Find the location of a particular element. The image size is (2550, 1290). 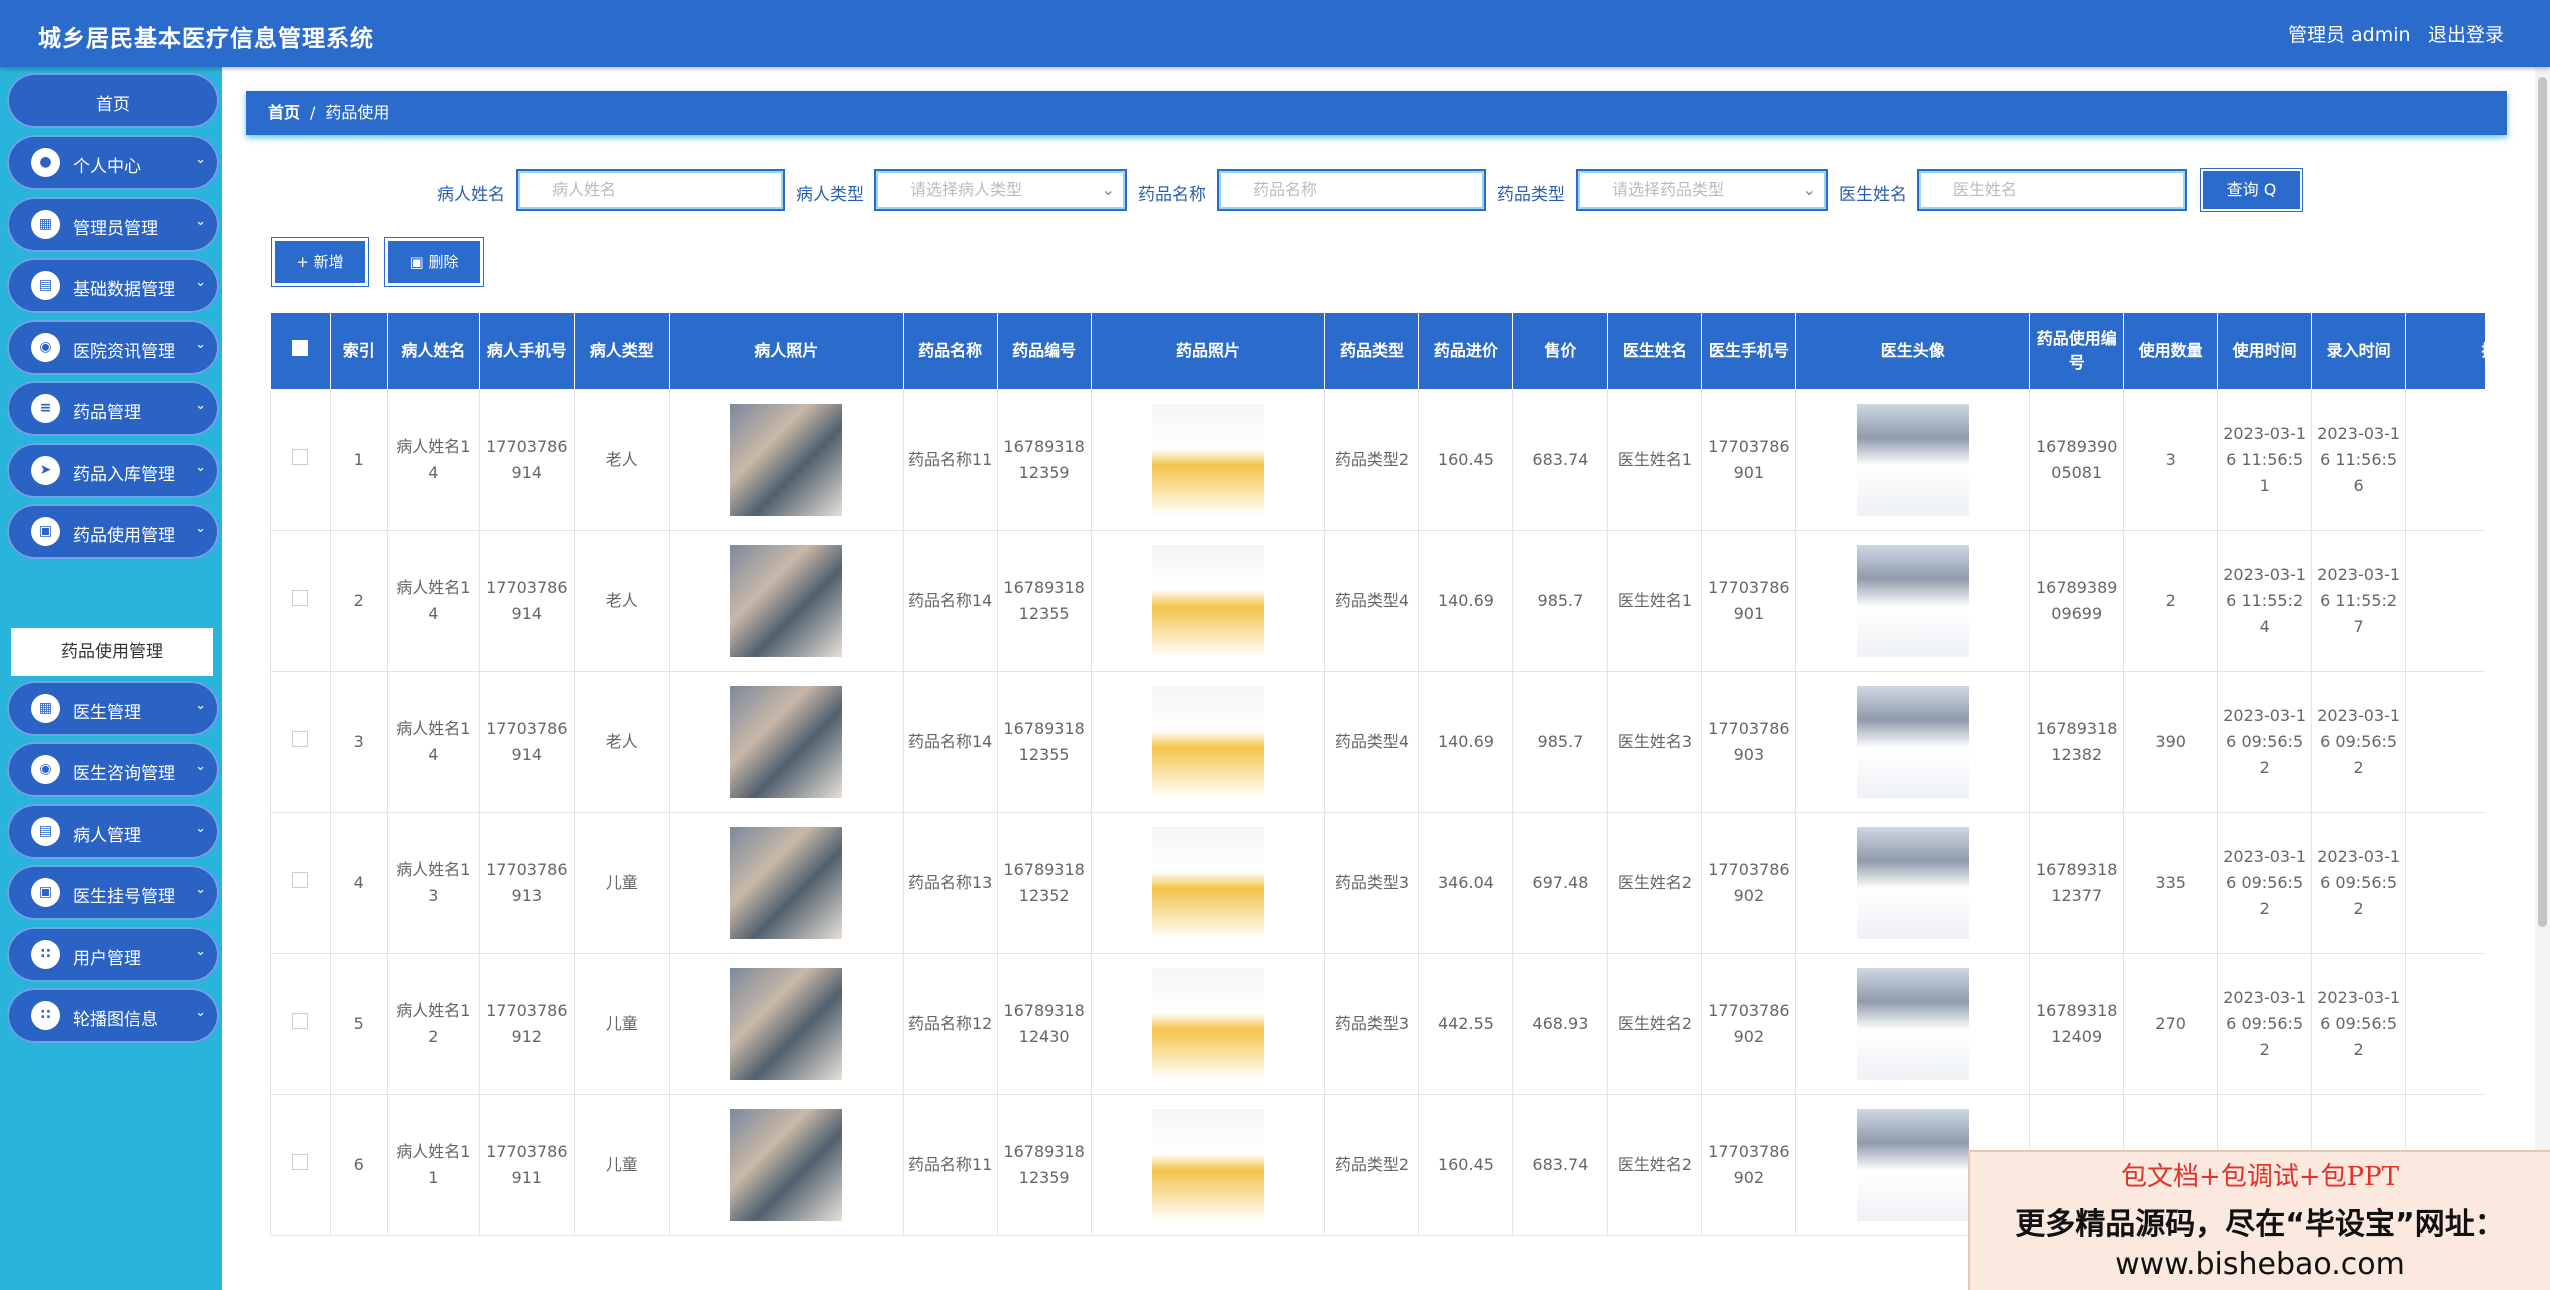

column-header: 药品名称 is located at coordinates (950, 351).